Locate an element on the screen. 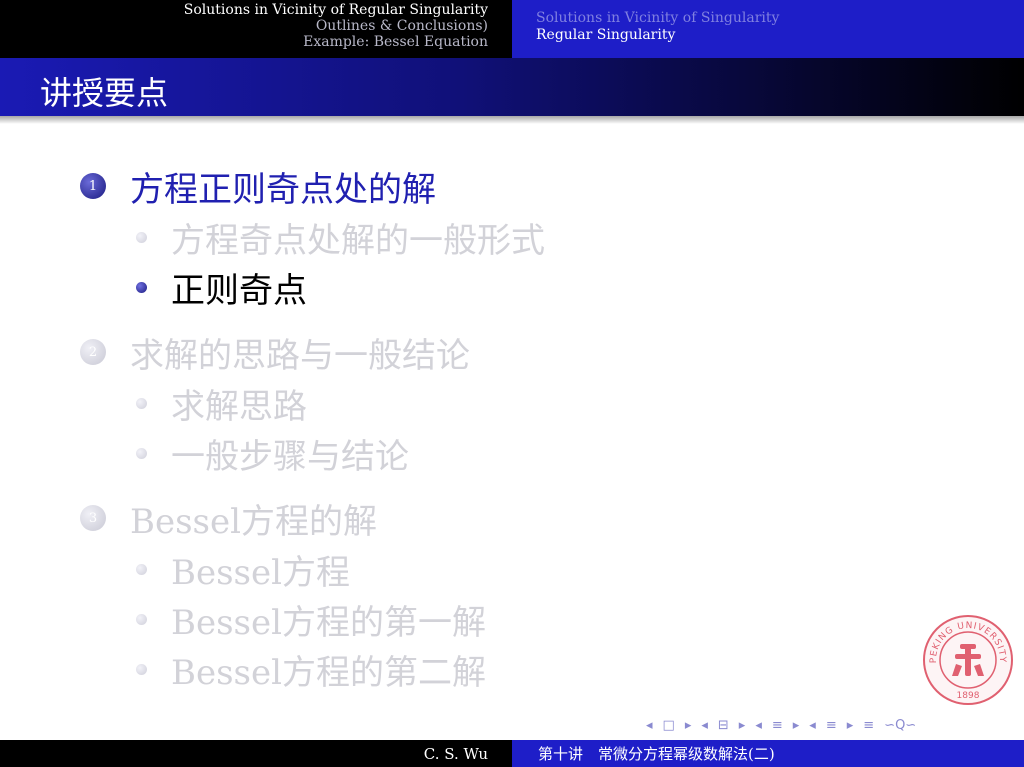 The width and height of the screenshot is (1024, 767). title-shadow is located at coordinates (512, 120).